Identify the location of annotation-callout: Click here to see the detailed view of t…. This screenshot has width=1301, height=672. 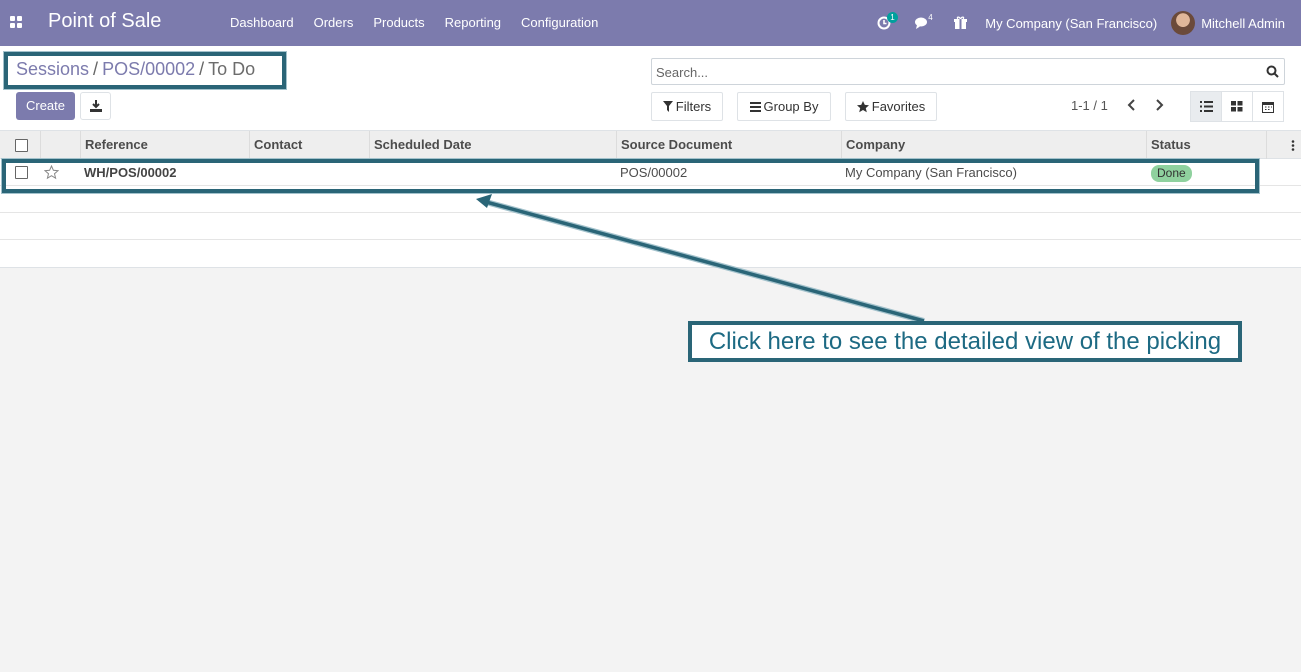
(965, 341).